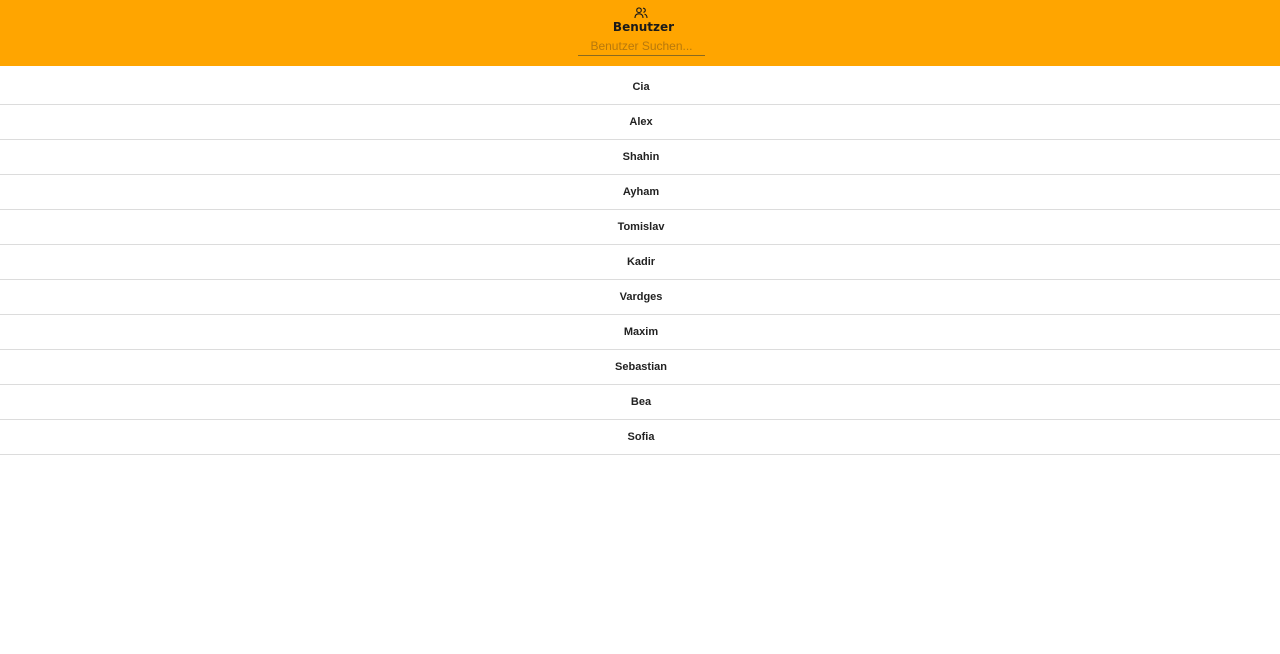 The image size is (1280, 654). I want to click on user-list-item: Vardges, so click(640, 297).